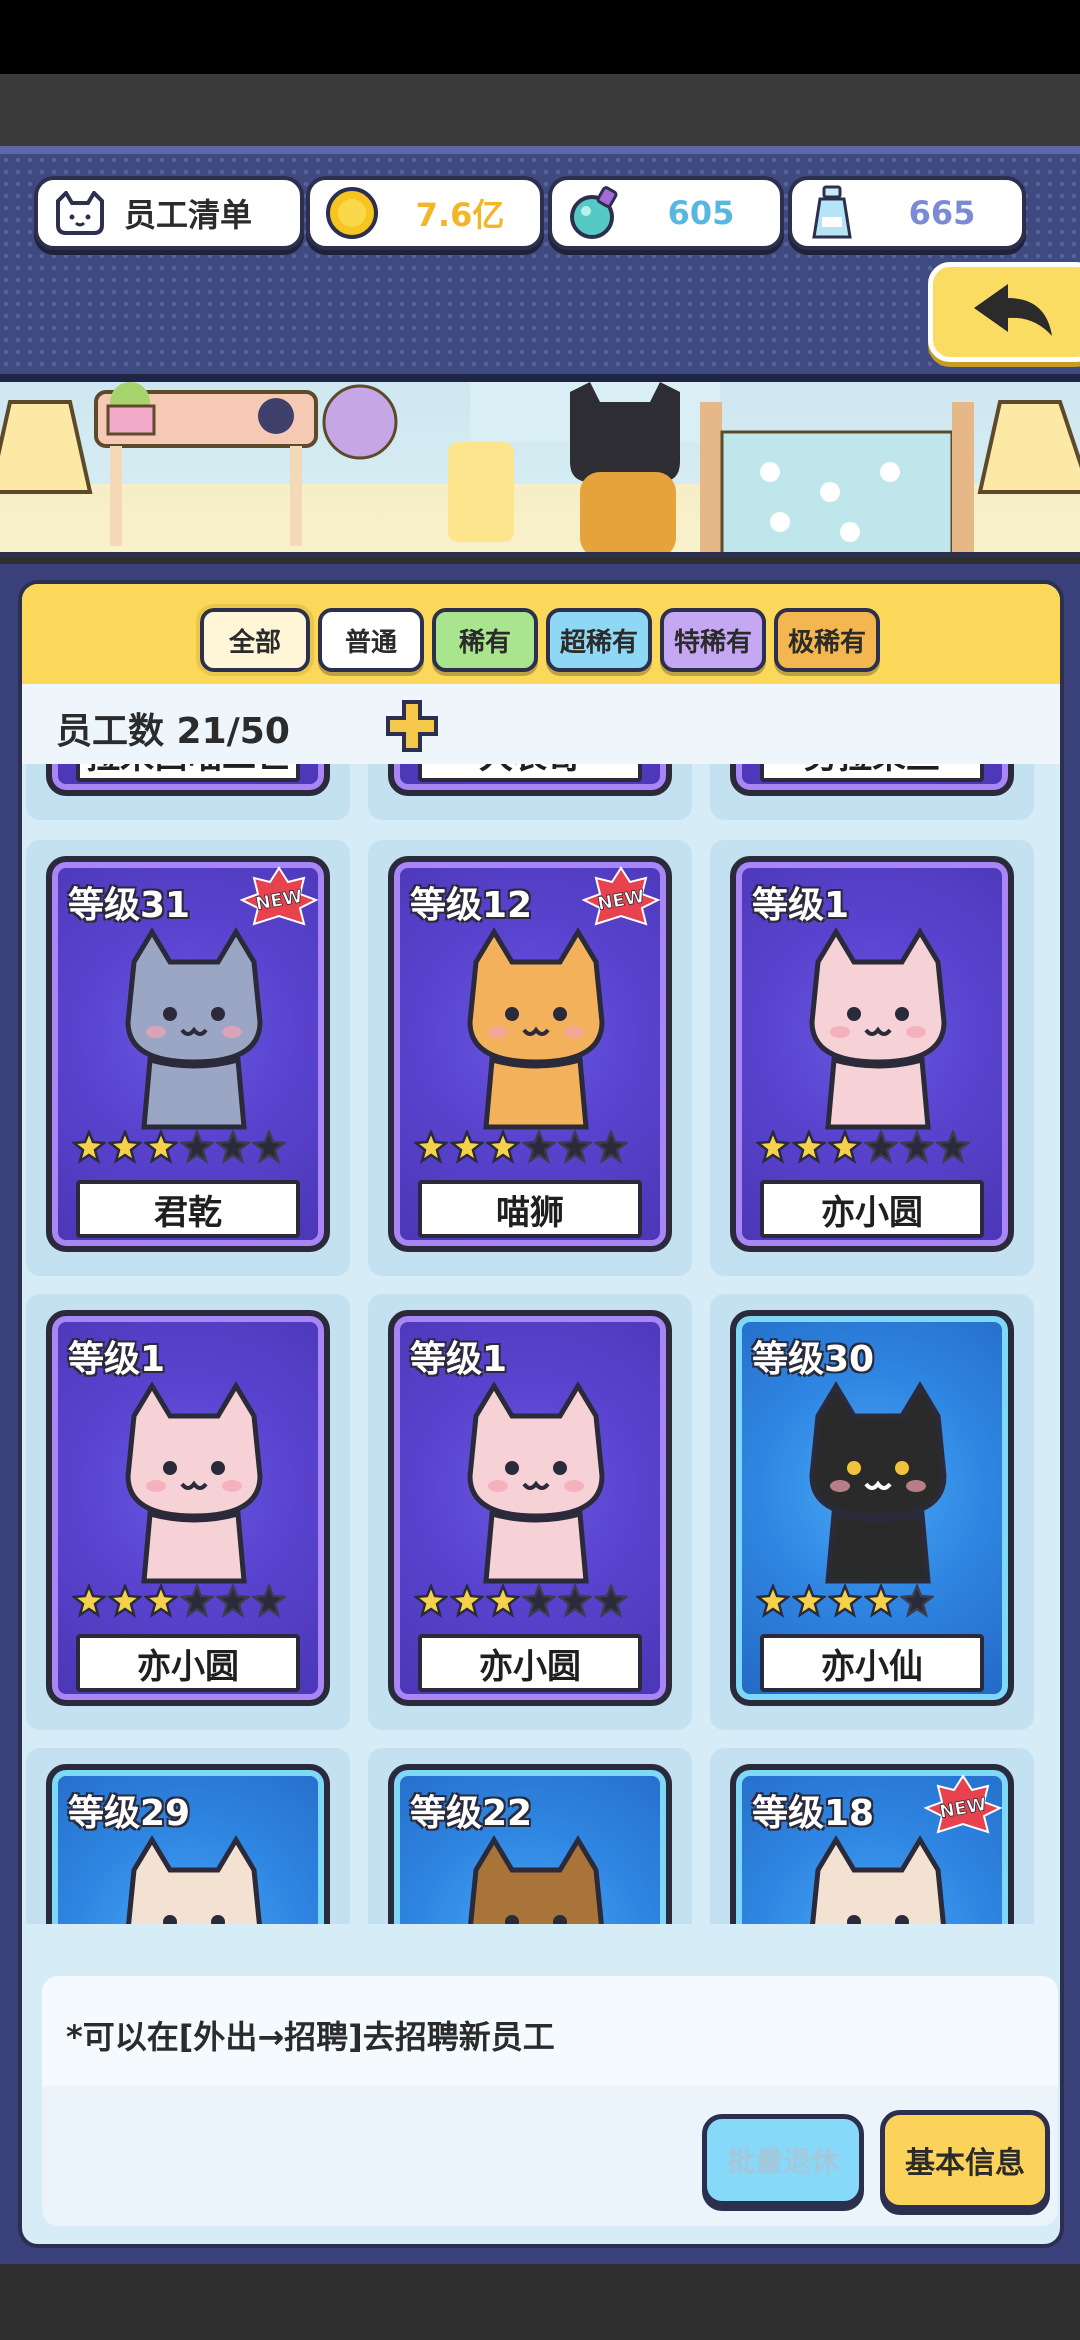 This screenshot has height=2340, width=1080. I want to click on employee-card: 等级18 NEW, so click(872, 1836).